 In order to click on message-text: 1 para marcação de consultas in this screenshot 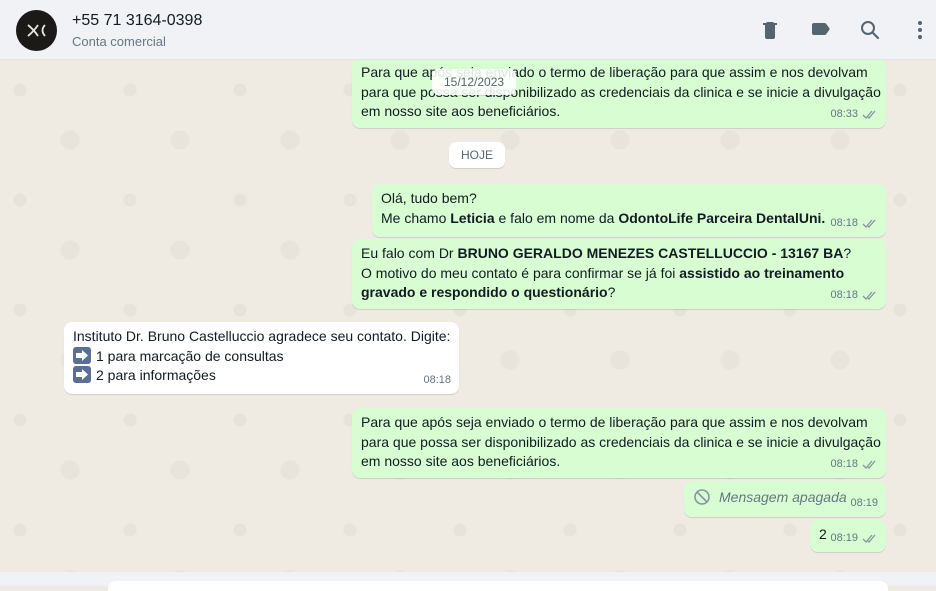, I will do `click(261, 356)`.